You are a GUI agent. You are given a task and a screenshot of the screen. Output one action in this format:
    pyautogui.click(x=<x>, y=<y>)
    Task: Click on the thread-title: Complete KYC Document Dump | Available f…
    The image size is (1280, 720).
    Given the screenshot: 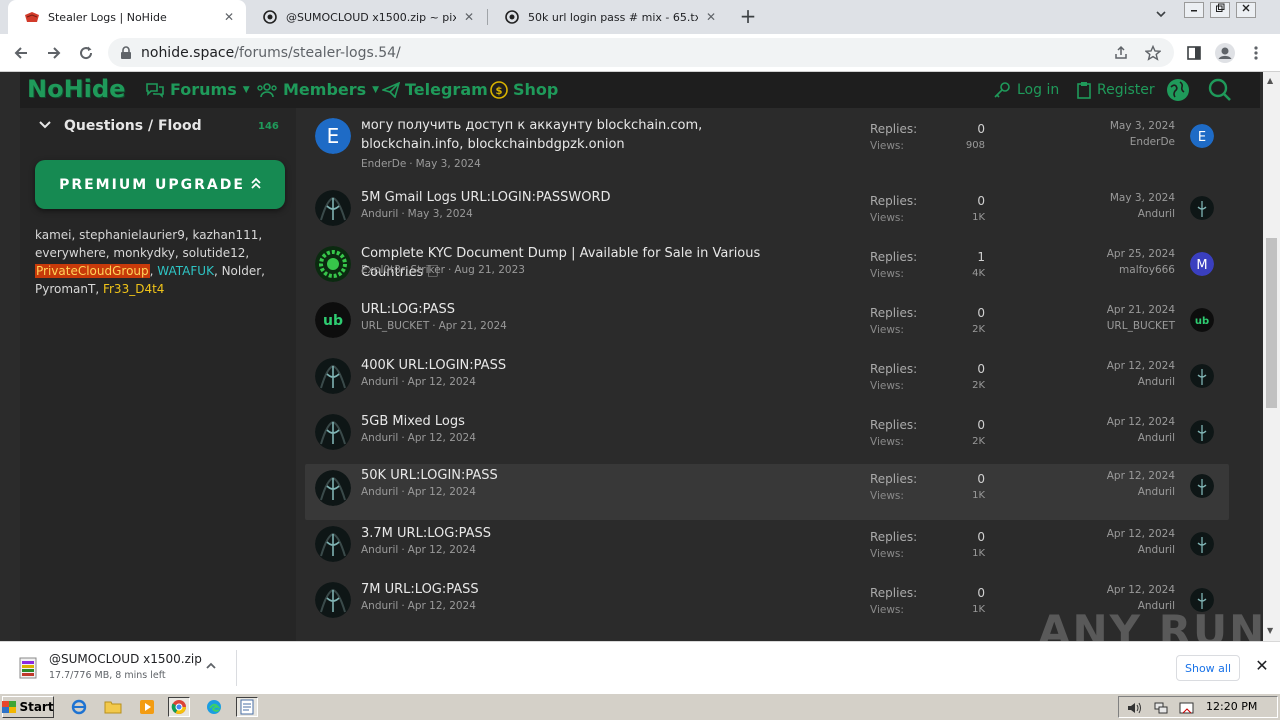 What is the action you would take?
    pyautogui.click(x=581, y=263)
    